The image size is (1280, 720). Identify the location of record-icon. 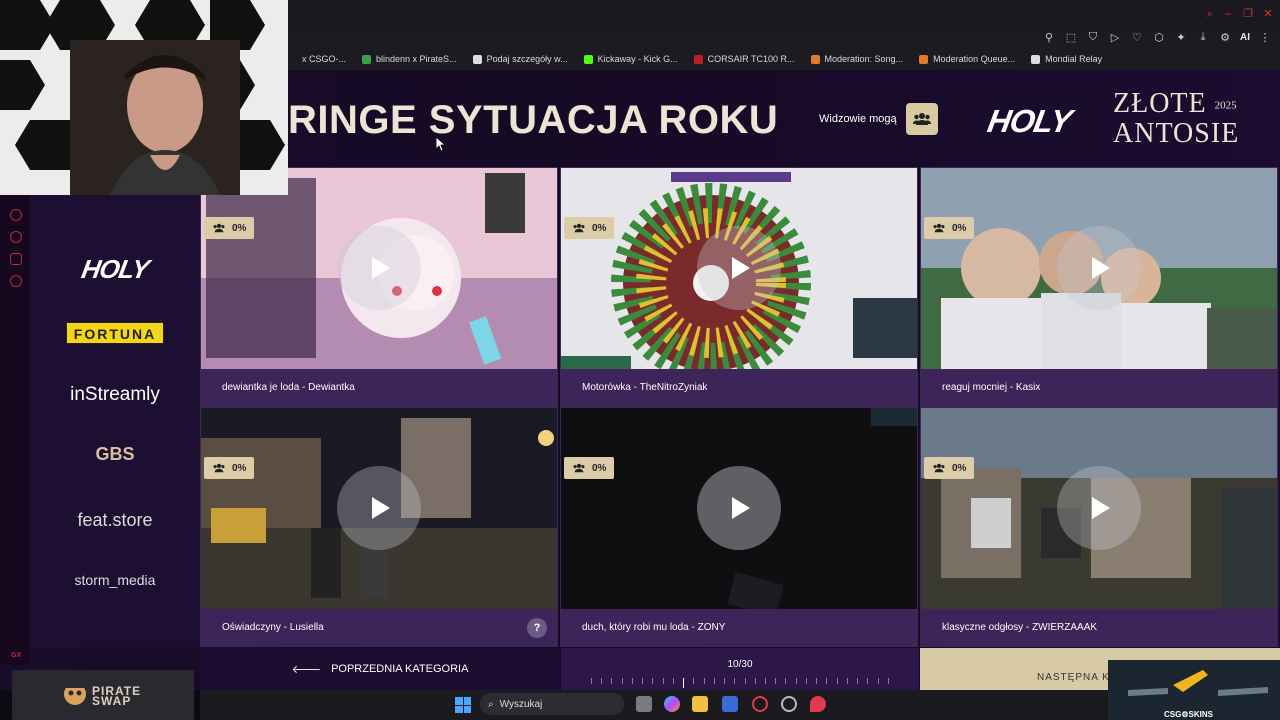
(16, 215).